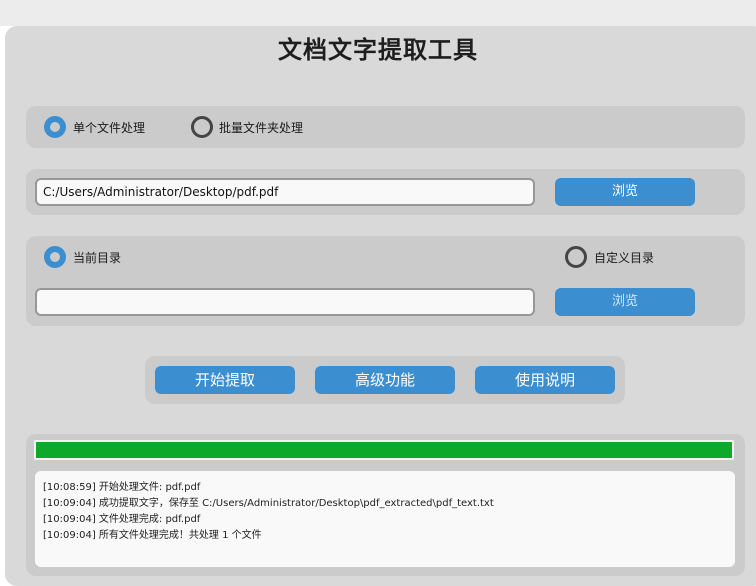  I want to click on progress-fill, so click(384, 450).